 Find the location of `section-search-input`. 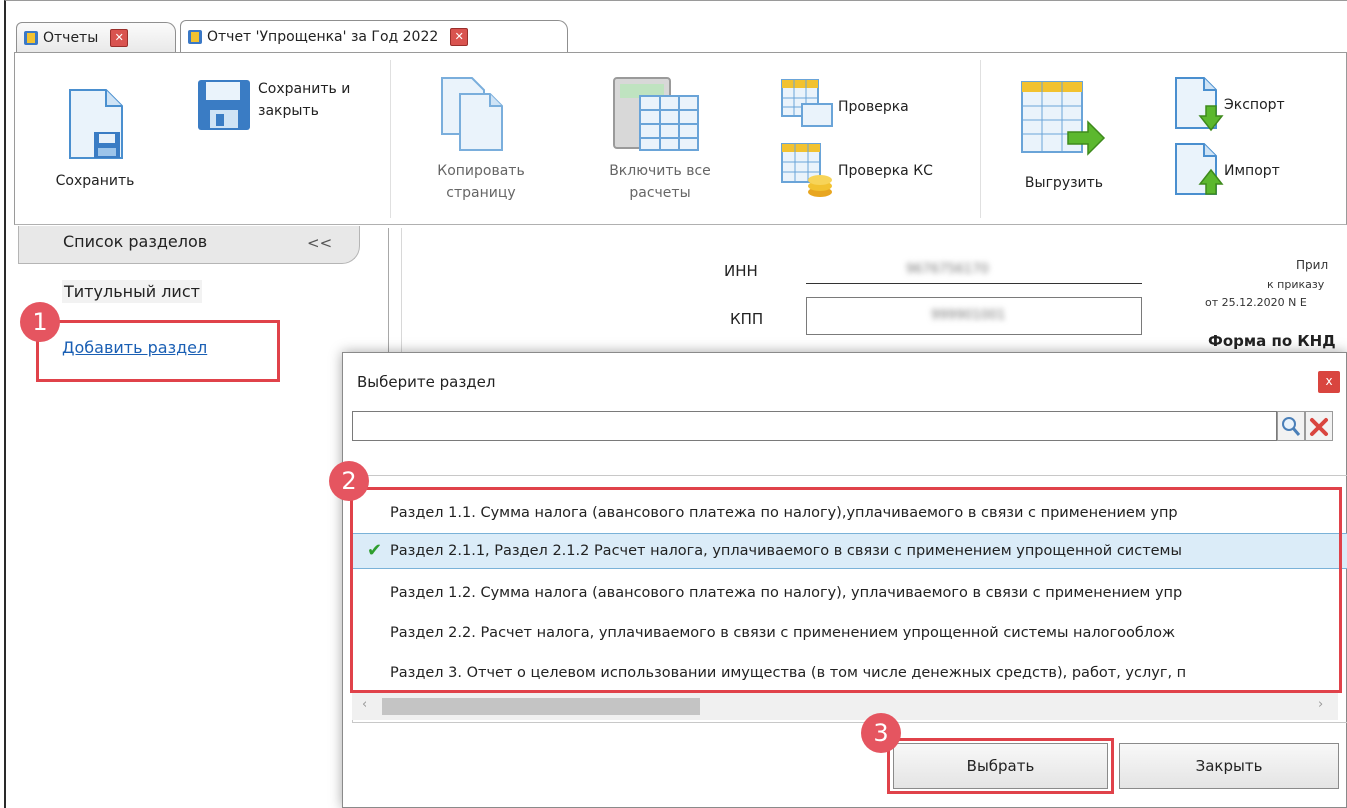

section-search-input is located at coordinates (814, 426).